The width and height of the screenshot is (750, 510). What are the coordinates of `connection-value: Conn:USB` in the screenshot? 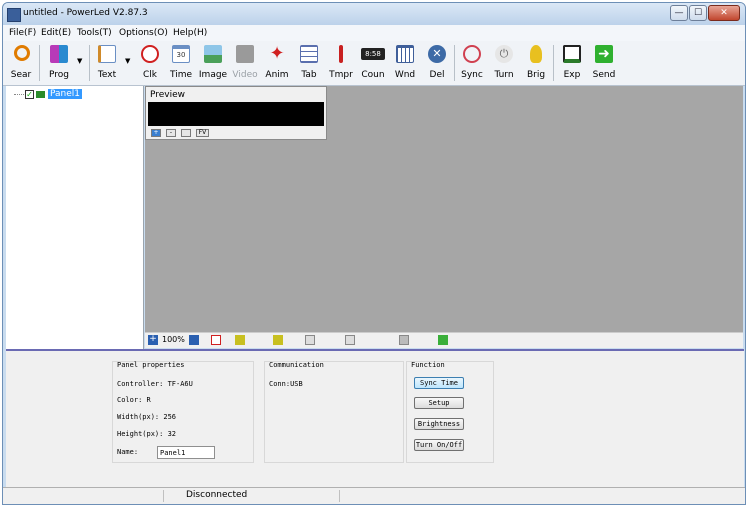 It's located at (286, 384).